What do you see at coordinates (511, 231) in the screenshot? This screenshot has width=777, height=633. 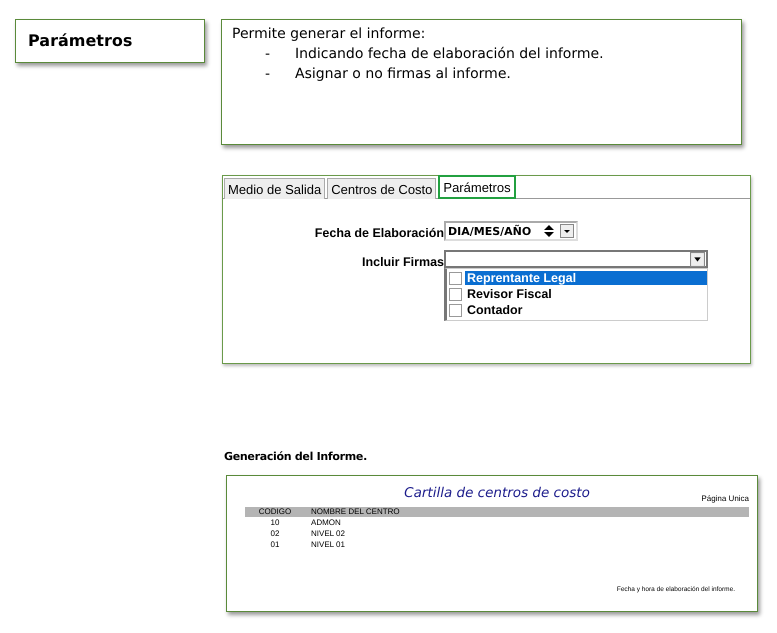 I see `date-field: DIA/MES/AÑO` at bounding box center [511, 231].